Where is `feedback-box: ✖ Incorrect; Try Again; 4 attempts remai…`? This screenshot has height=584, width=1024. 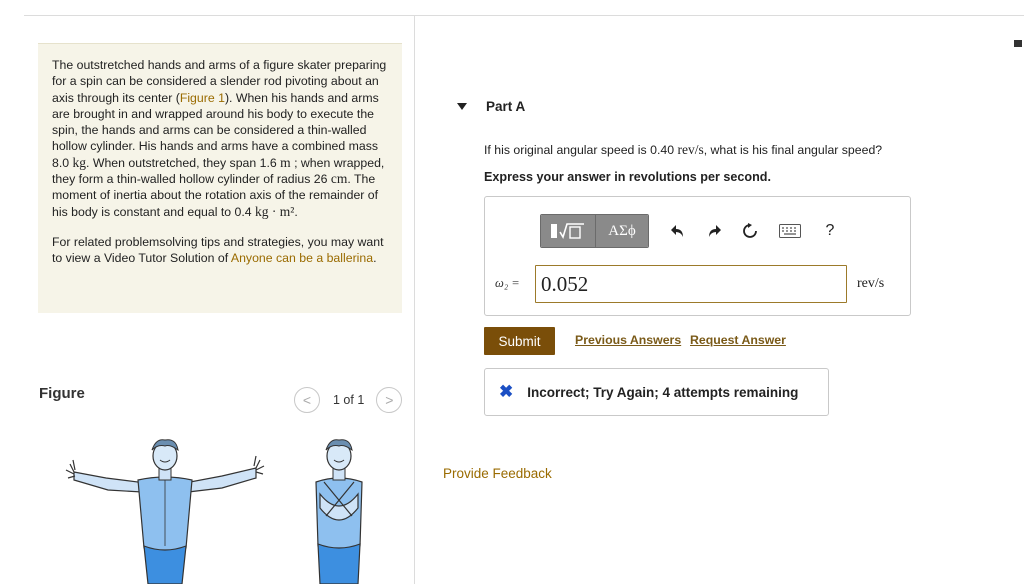 feedback-box: ✖ Incorrect; Try Again; 4 attempts remai… is located at coordinates (656, 392).